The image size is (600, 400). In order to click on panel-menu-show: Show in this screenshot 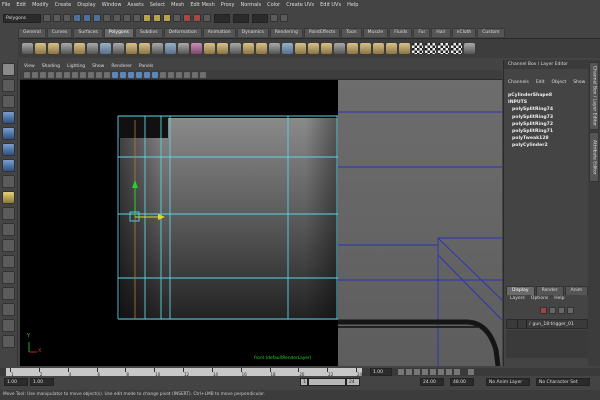, I will do `click(98, 66)`.